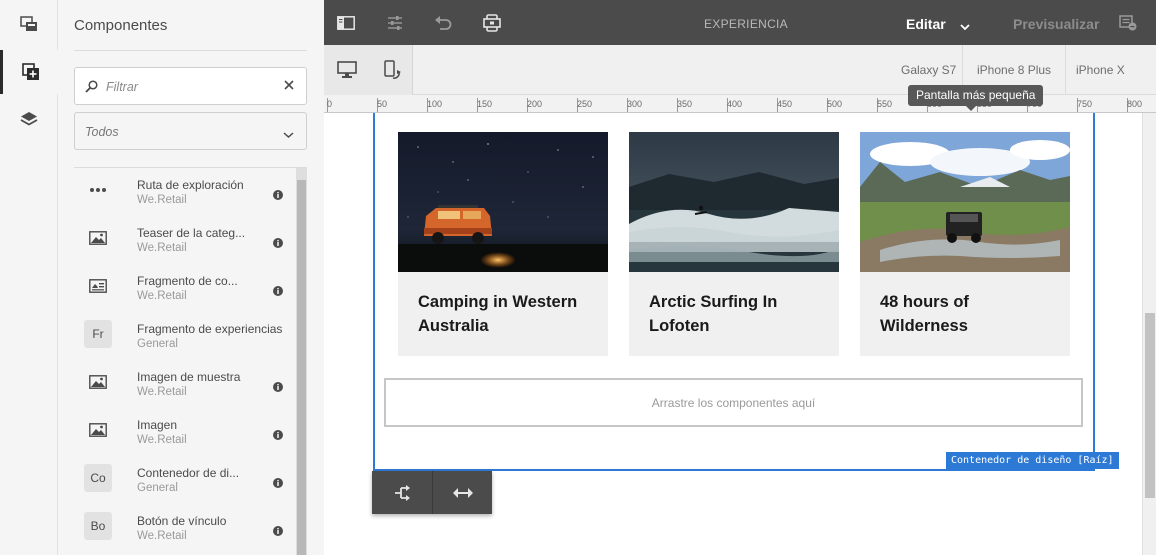  I want to click on ruler-label: 550, so click(885, 104).